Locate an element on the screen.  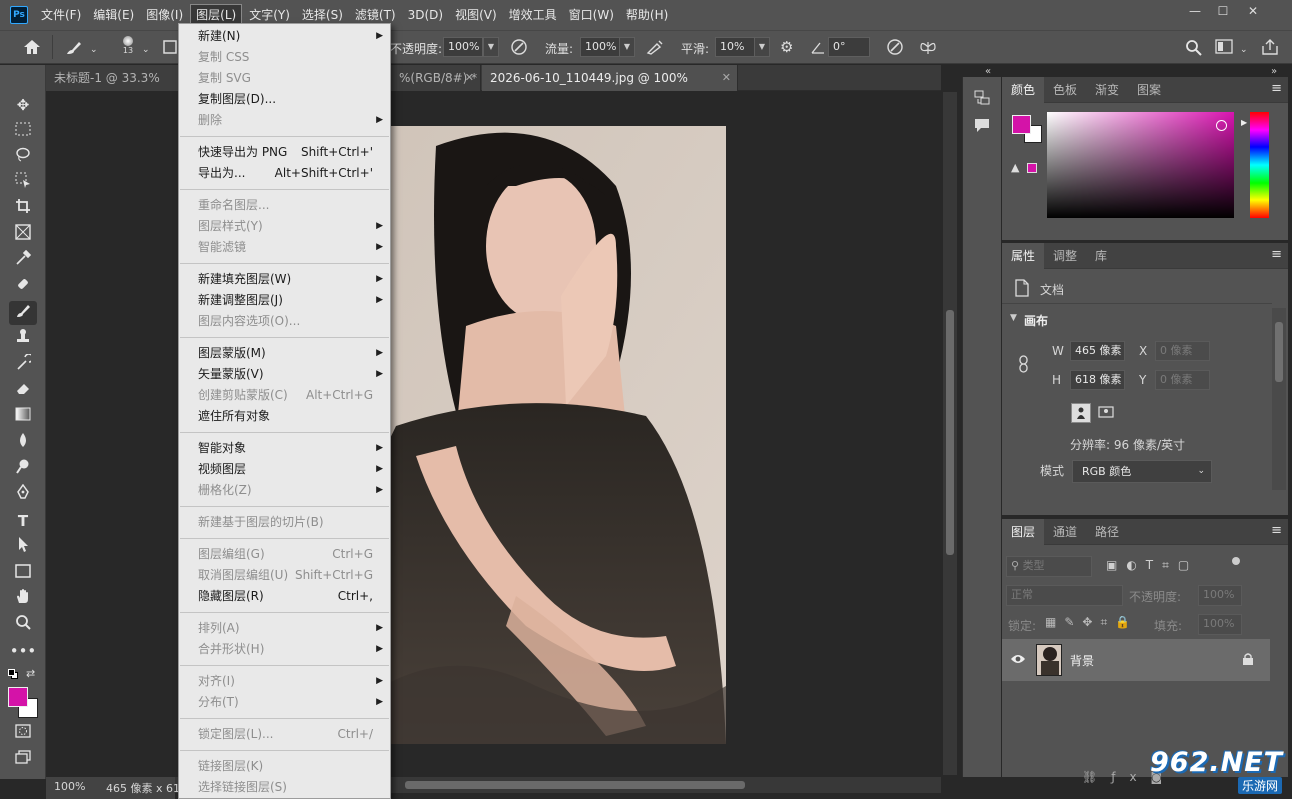
frame-tool-icon is located at coordinates (23, 235).